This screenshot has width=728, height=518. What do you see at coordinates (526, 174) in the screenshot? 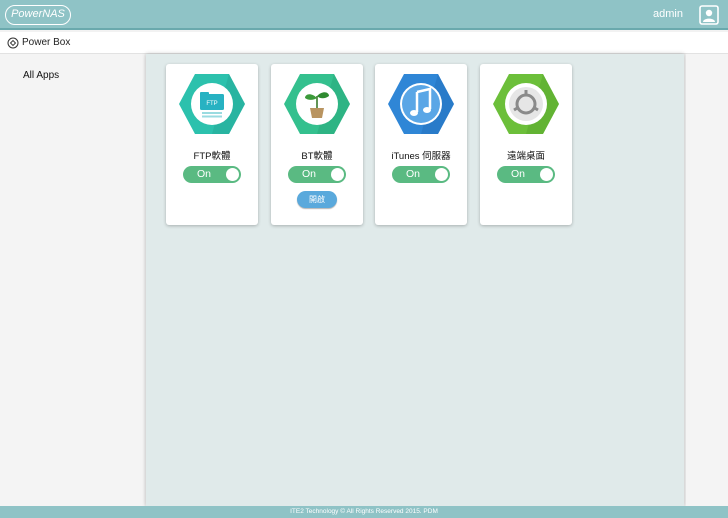
I see `remote-desktop-toggle: On` at bounding box center [526, 174].